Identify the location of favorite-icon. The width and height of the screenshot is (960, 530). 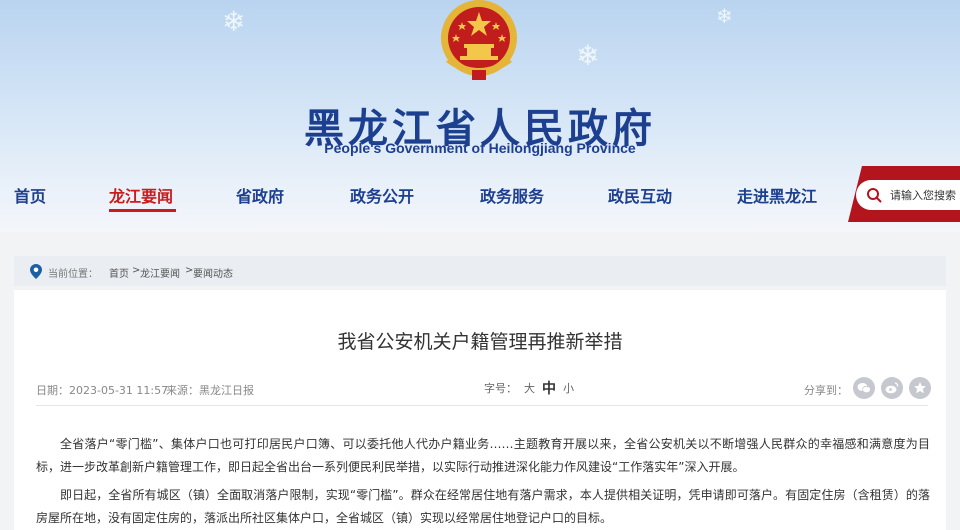
(920, 388).